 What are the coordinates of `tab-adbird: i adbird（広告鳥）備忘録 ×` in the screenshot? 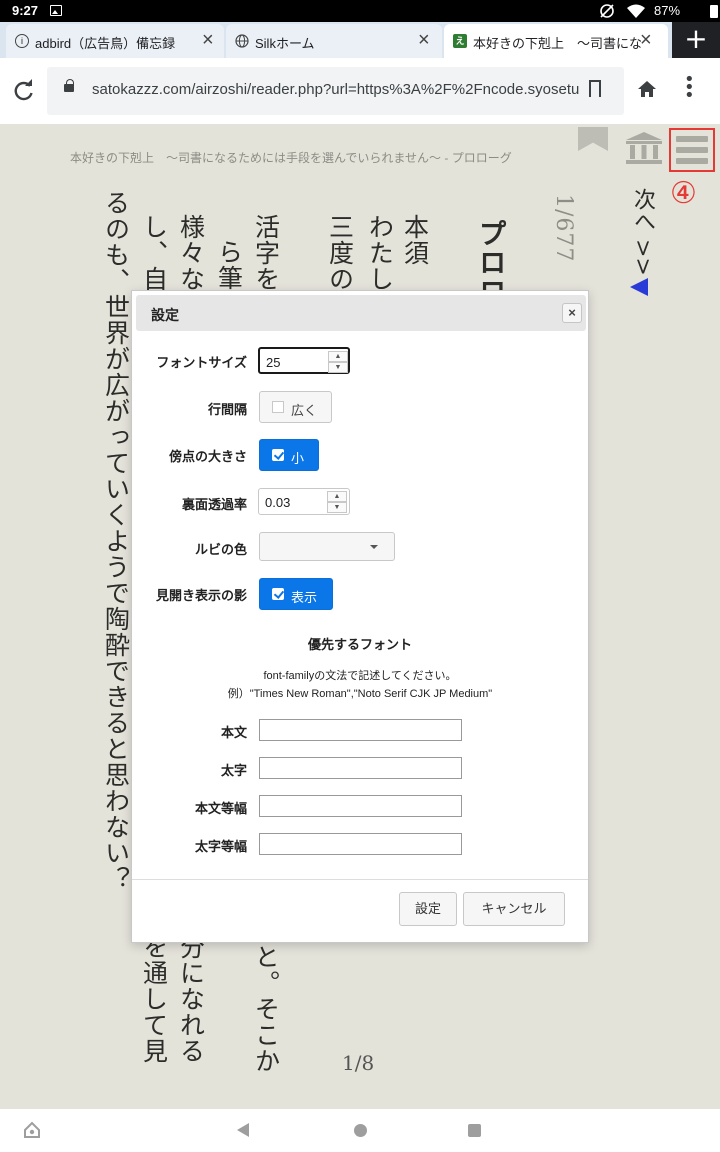 It's located at (115, 41).